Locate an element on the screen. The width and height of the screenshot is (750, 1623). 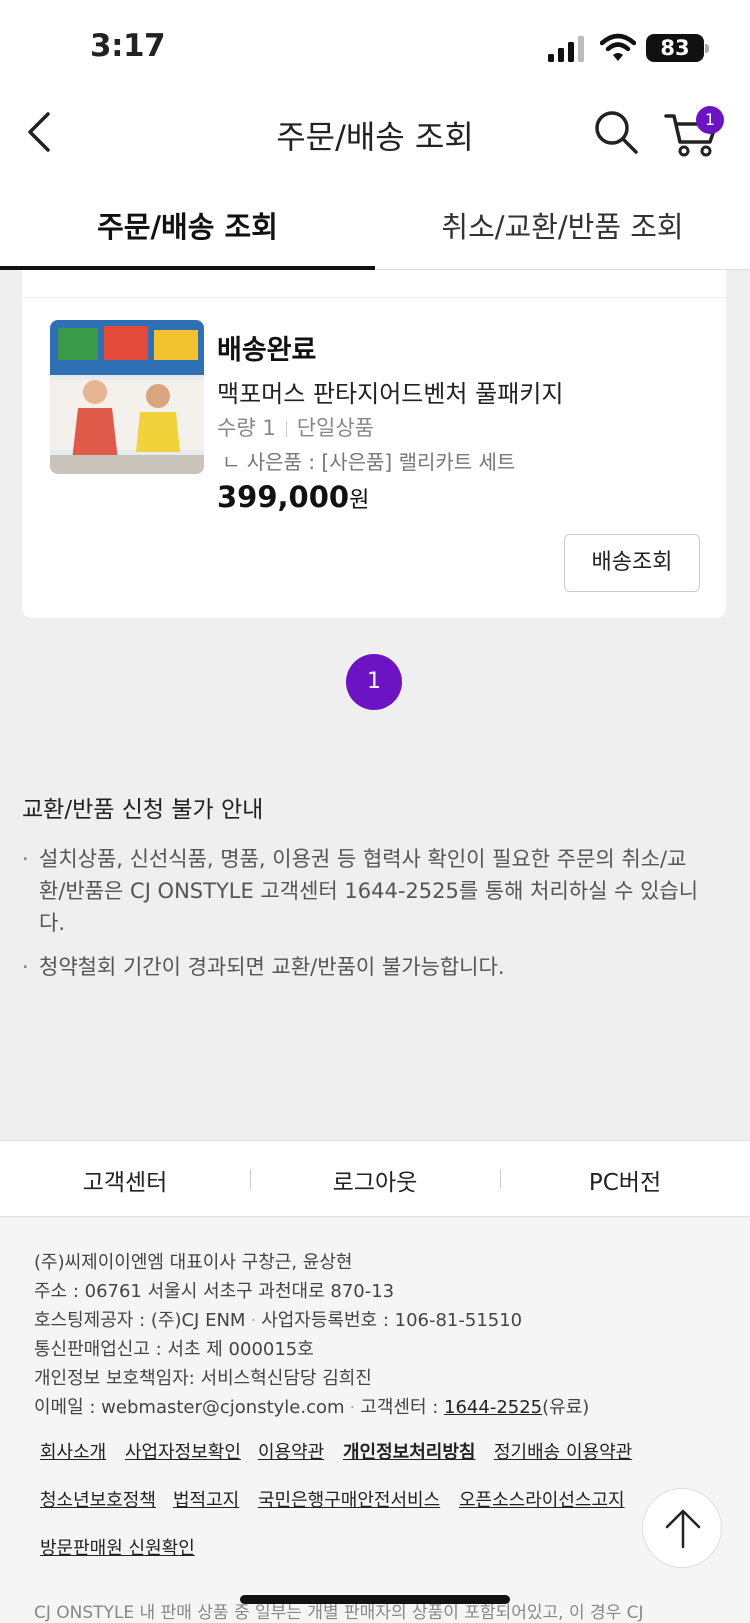
company-name: (주)씨제이이엔엠 대표이사 구창근, 윤상현 is located at coordinates (193, 1262).